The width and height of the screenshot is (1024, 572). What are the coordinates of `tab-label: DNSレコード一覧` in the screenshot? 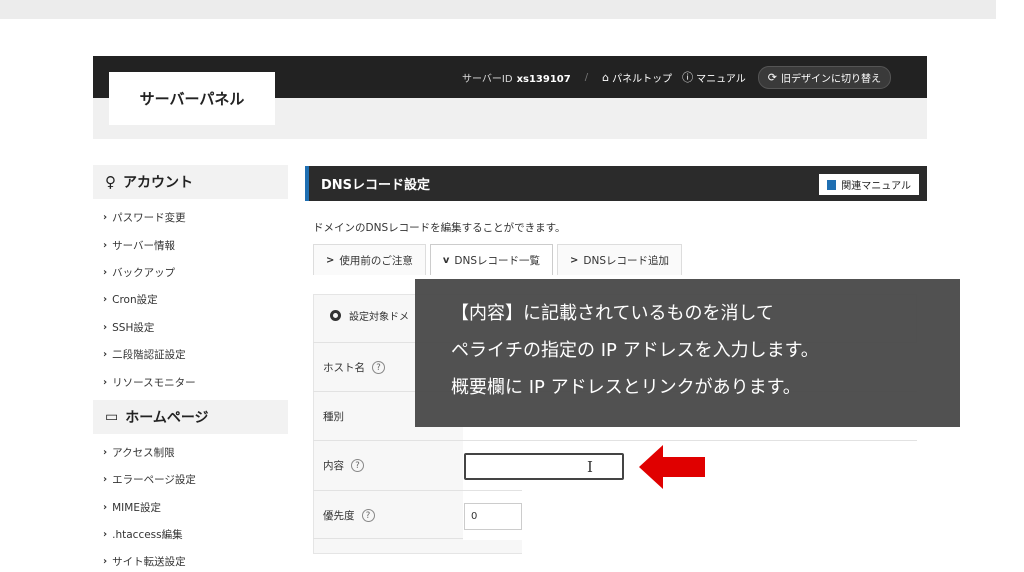 It's located at (497, 260).